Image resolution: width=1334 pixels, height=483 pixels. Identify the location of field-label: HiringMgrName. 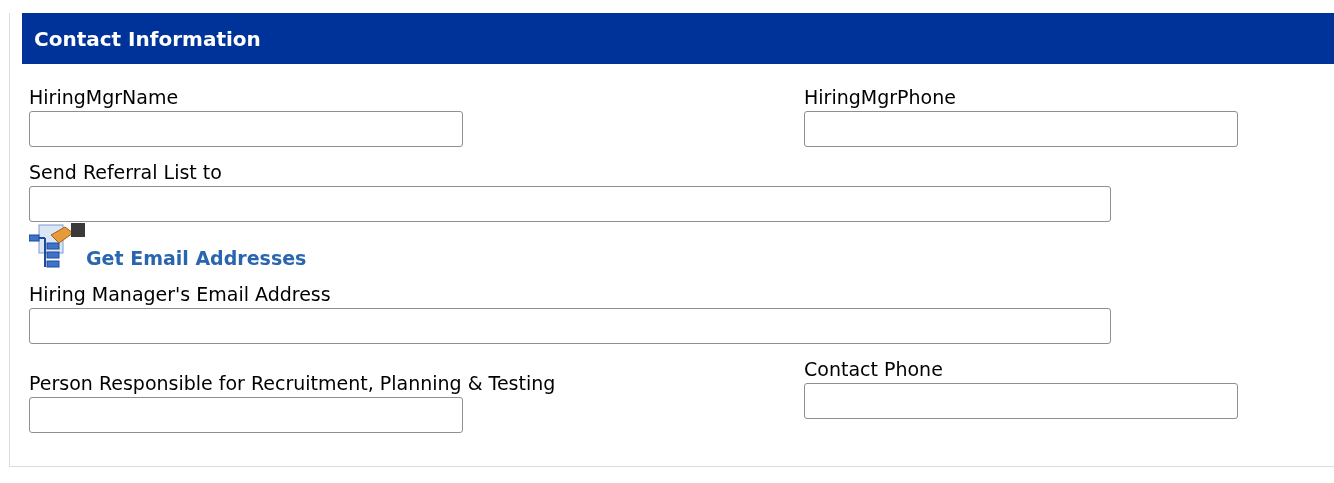
(104, 97).